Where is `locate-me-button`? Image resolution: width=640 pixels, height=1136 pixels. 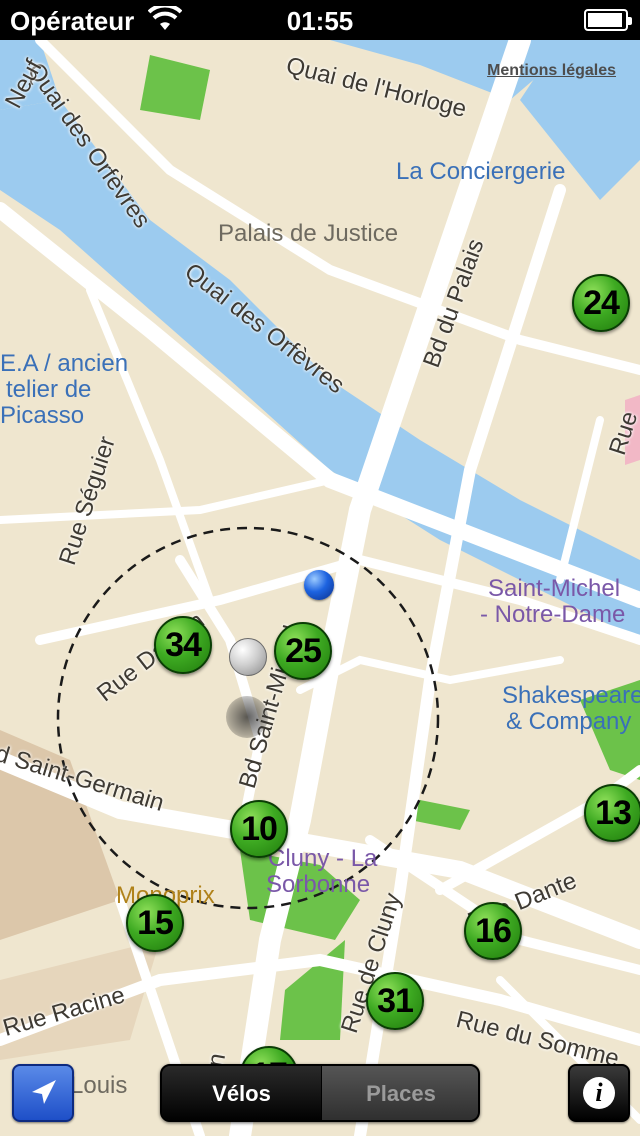 locate-me-button is located at coordinates (43, 1093).